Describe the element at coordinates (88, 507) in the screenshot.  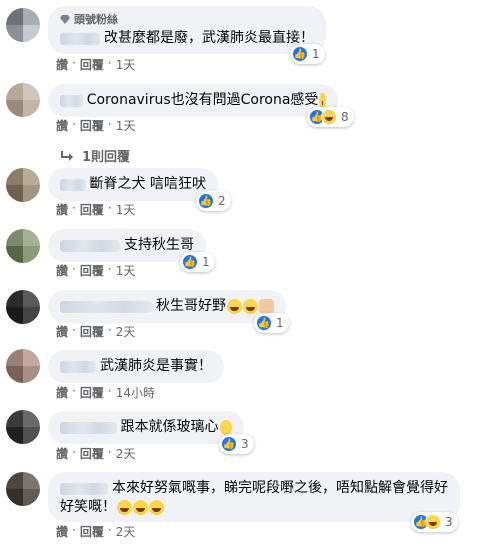
I see `comment-text: 好笑嘅！` at that location.